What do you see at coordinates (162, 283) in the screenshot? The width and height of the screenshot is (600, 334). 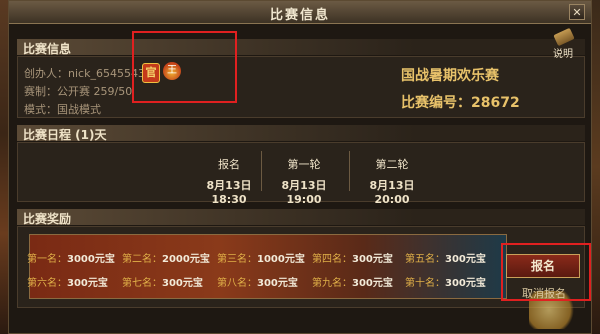 I see `reward-item: 第七名：300元宝` at bounding box center [162, 283].